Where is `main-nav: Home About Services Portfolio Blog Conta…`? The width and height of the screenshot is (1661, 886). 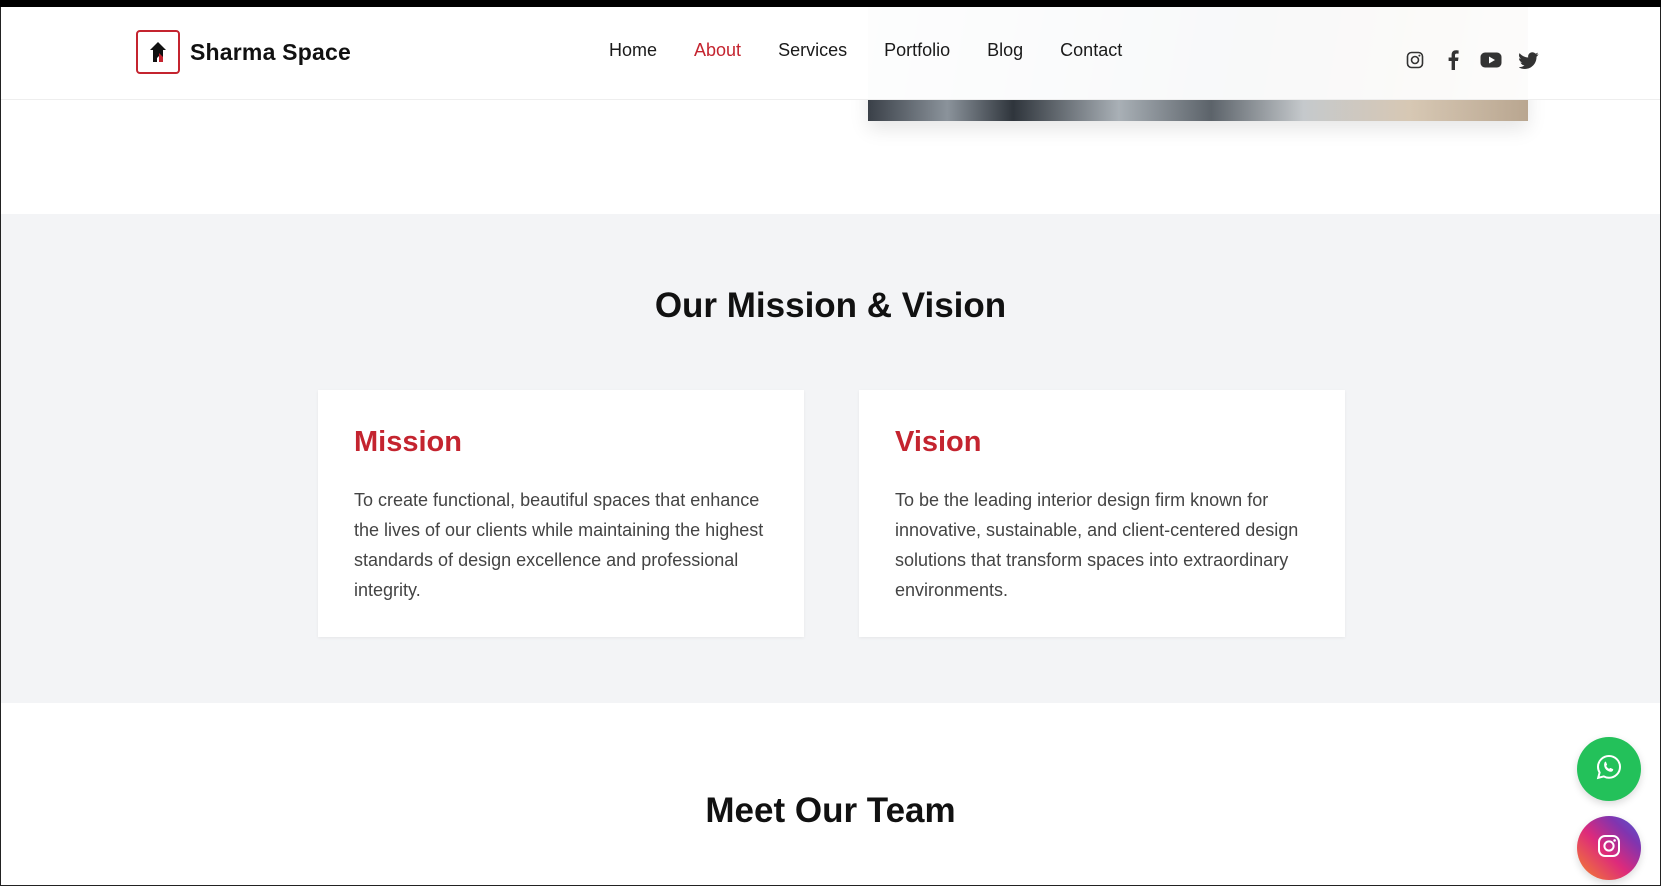 main-nav: Home About Services Portfolio Blog Conta… is located at coordinates (865, 50).